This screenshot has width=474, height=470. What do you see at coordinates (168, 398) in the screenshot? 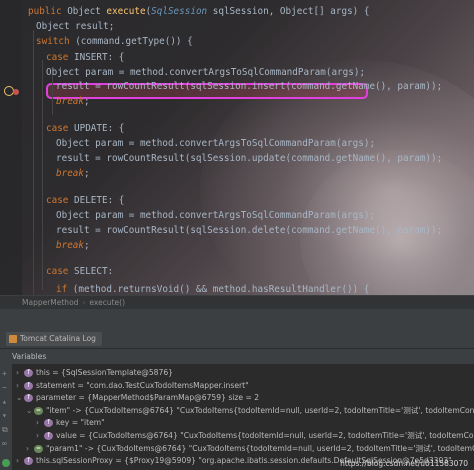
I see `variable-value: = {MapperMethod$ParamMap@6759} size = 2` at bounding box center [168, 398].